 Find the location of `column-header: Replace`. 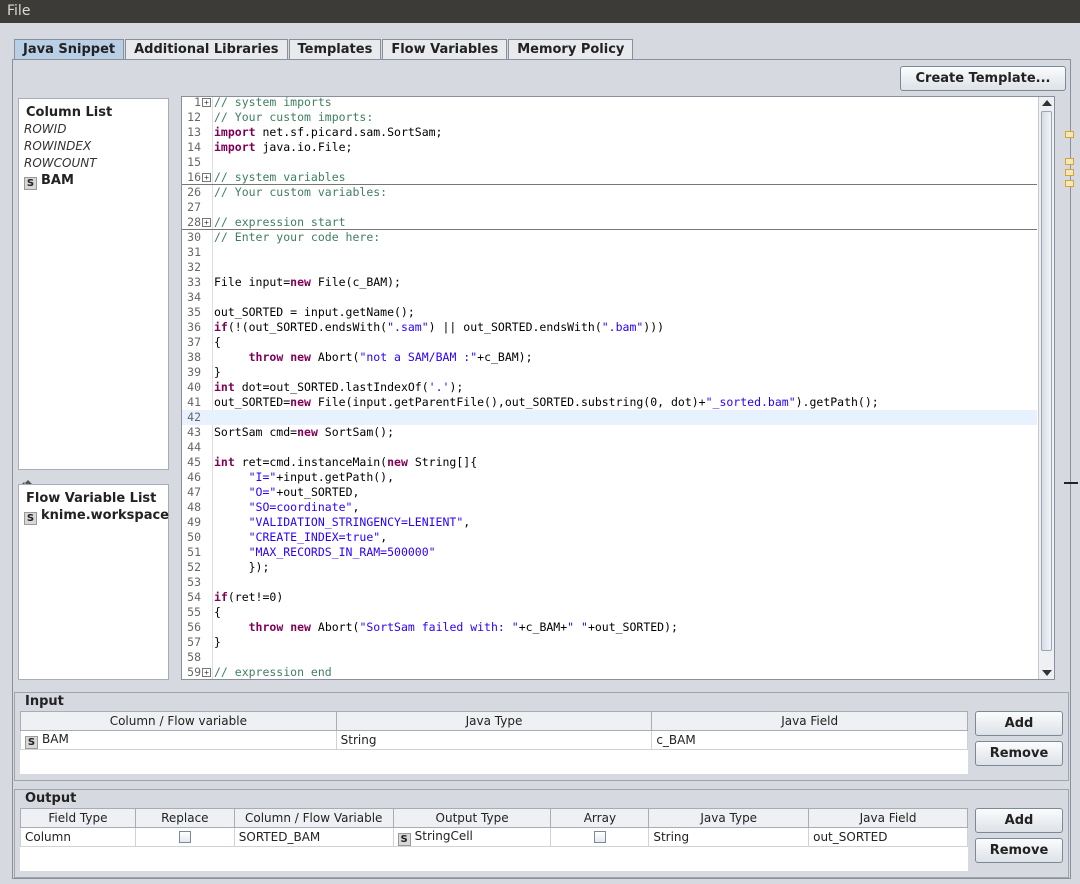

column-header: Replace is located at coordinates (184, 818).